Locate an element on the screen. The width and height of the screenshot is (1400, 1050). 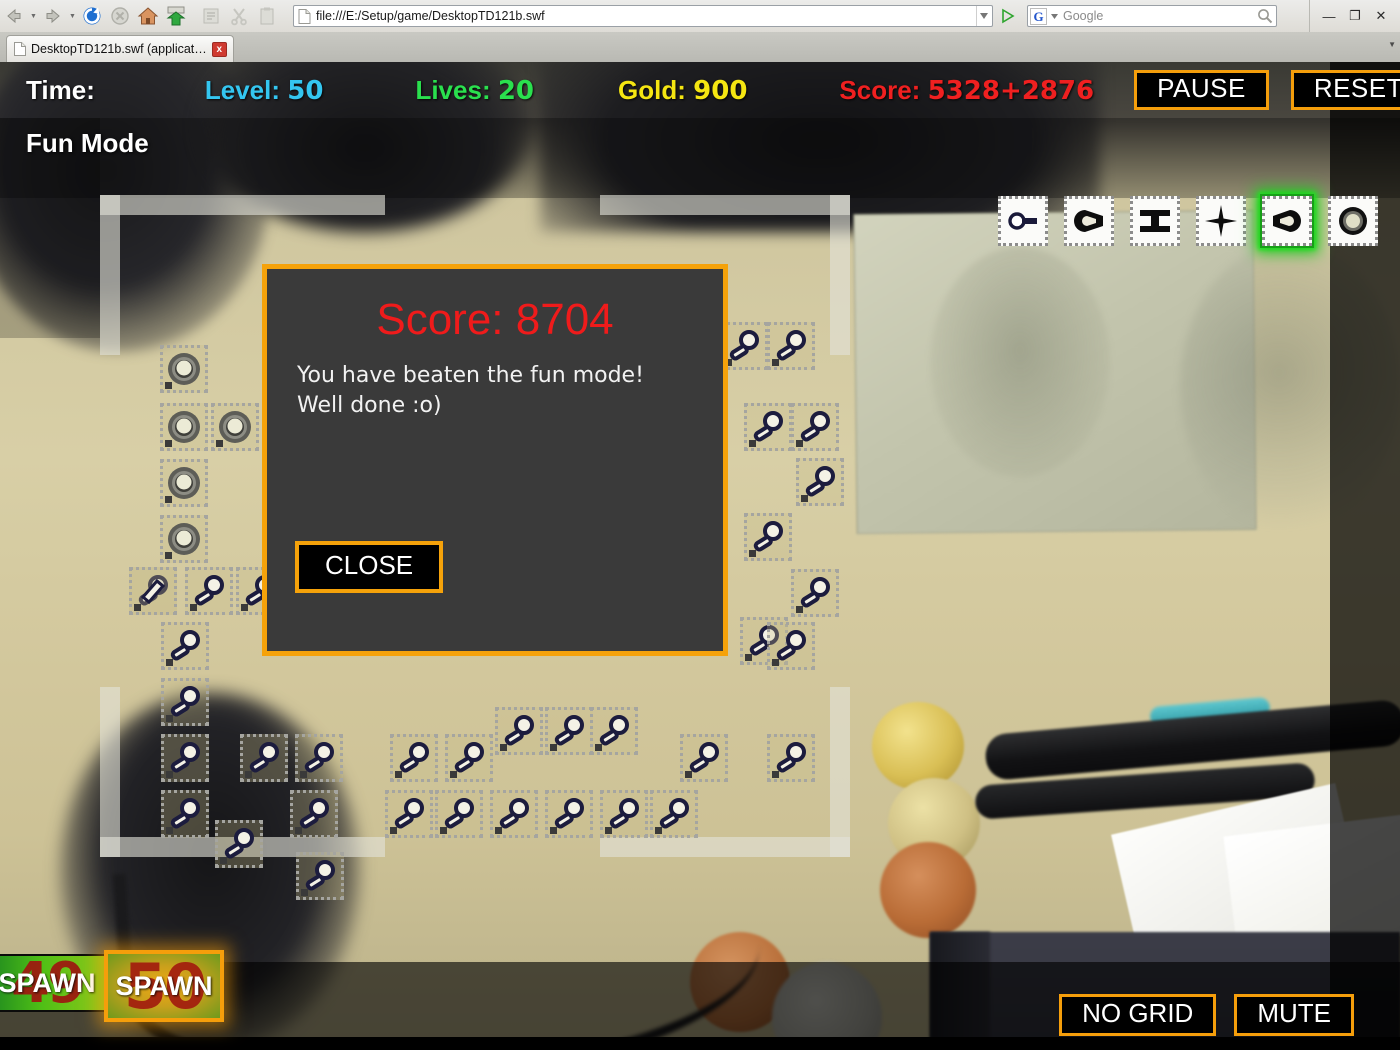
back-history-caret: ▼ is located at coordinates (33, 16).